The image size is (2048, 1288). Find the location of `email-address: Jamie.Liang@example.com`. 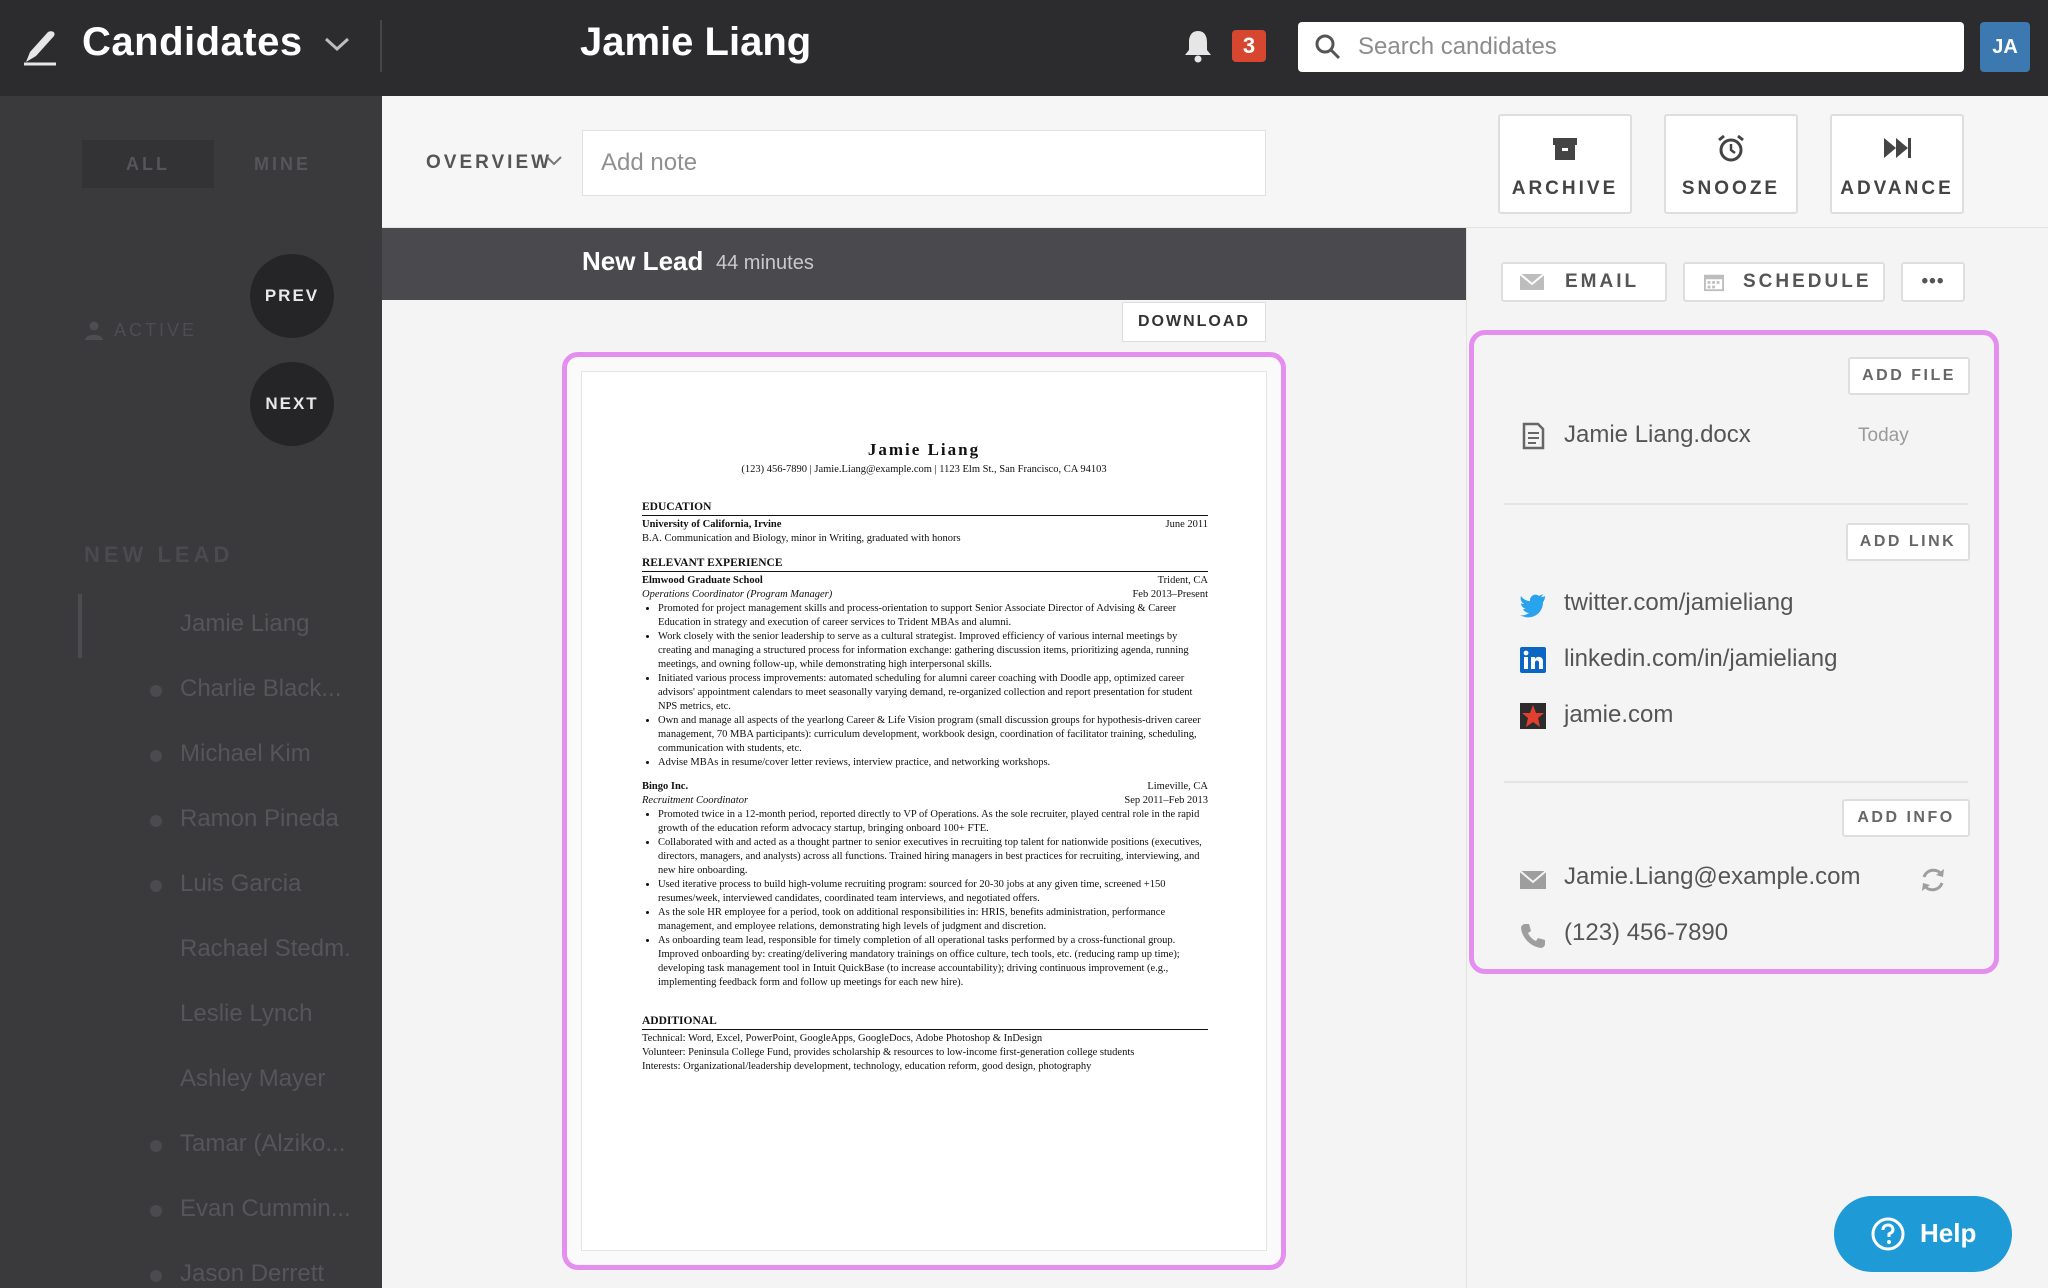

email-address: Jamie.Liang@example.com is located at coordinates (1712, 877).